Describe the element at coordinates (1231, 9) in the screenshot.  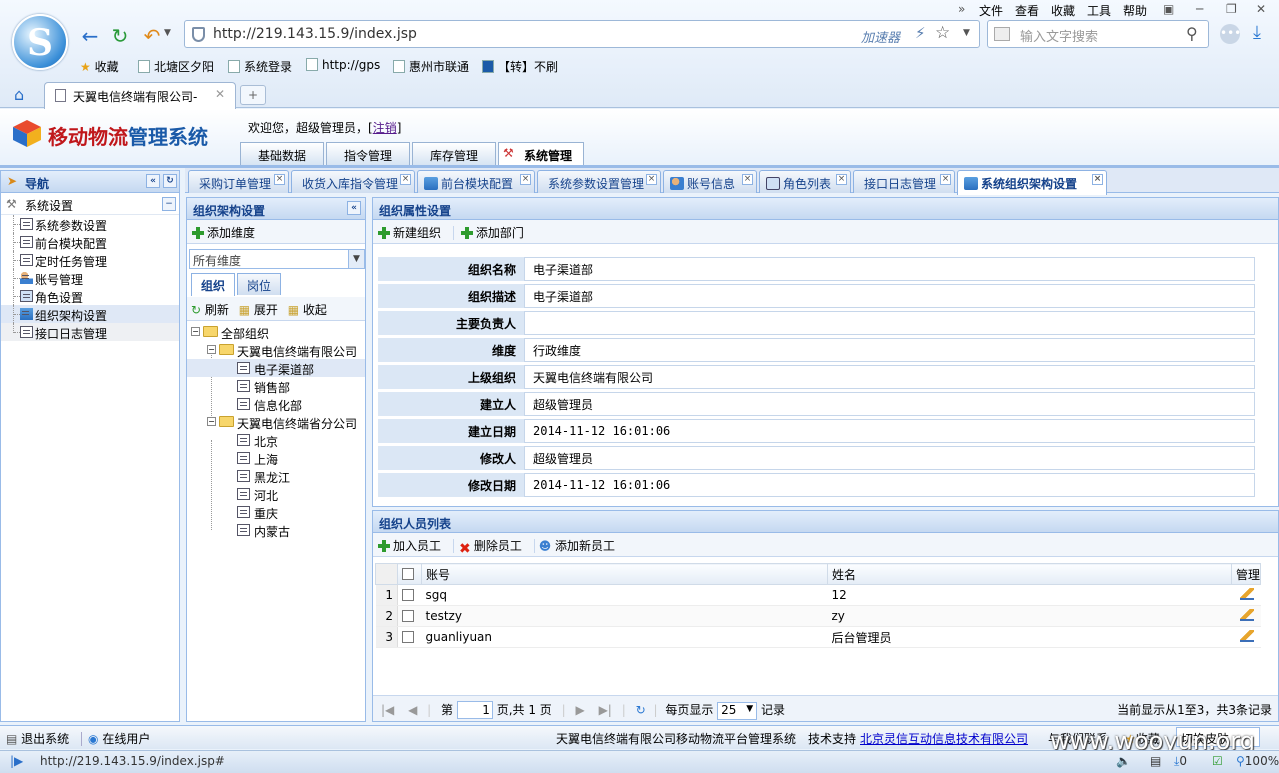
I see `restore-icon: ❐` at that location.